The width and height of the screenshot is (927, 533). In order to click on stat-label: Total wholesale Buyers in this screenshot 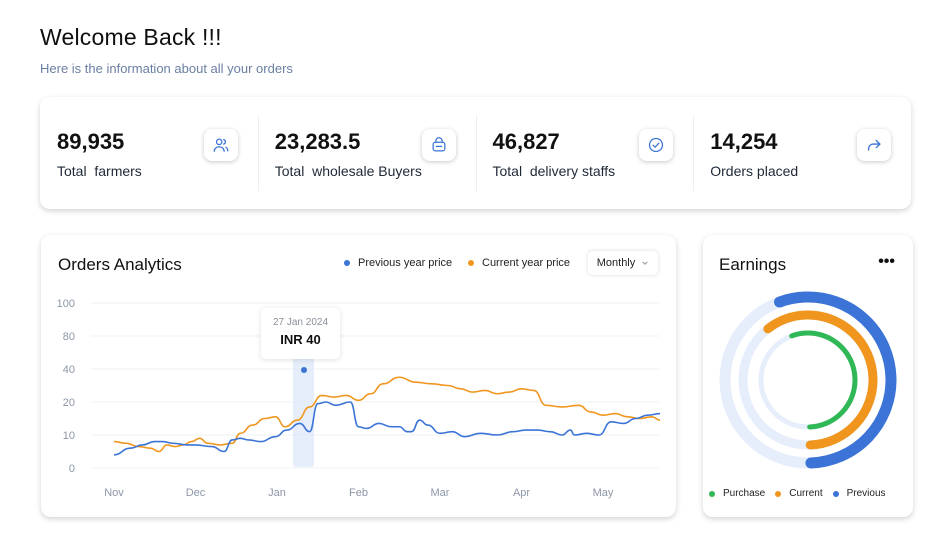, I will do `click(348, 171)`.